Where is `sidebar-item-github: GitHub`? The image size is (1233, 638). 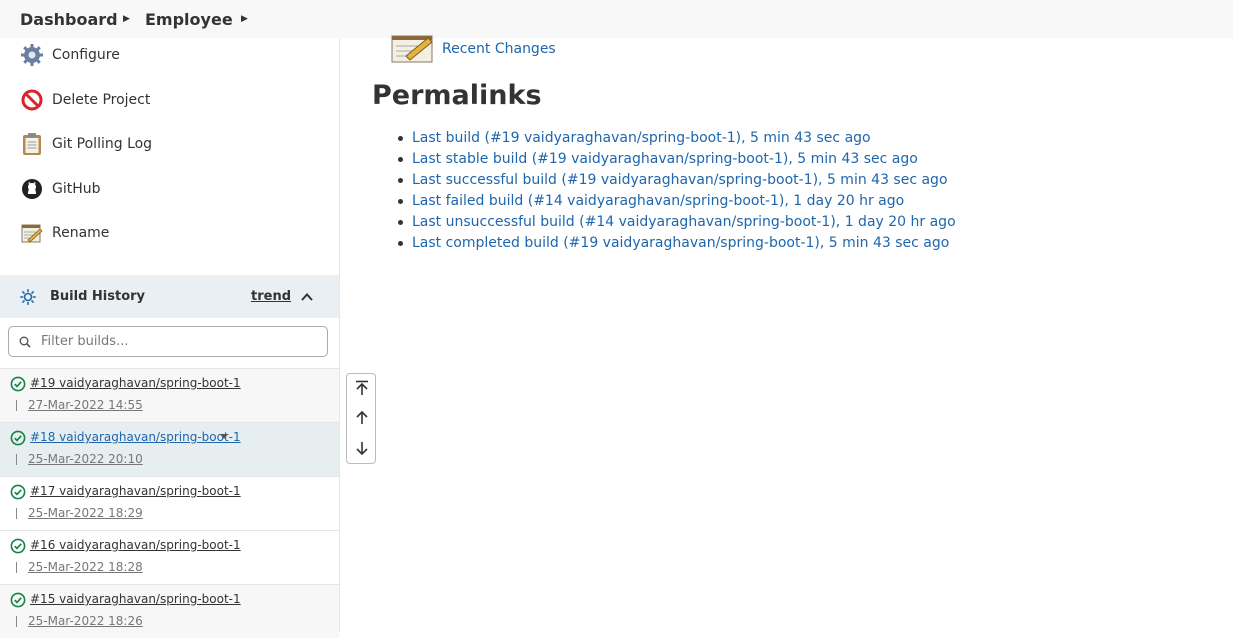 sidebar-item-github: GitHub is located at coordinates (60, 189).